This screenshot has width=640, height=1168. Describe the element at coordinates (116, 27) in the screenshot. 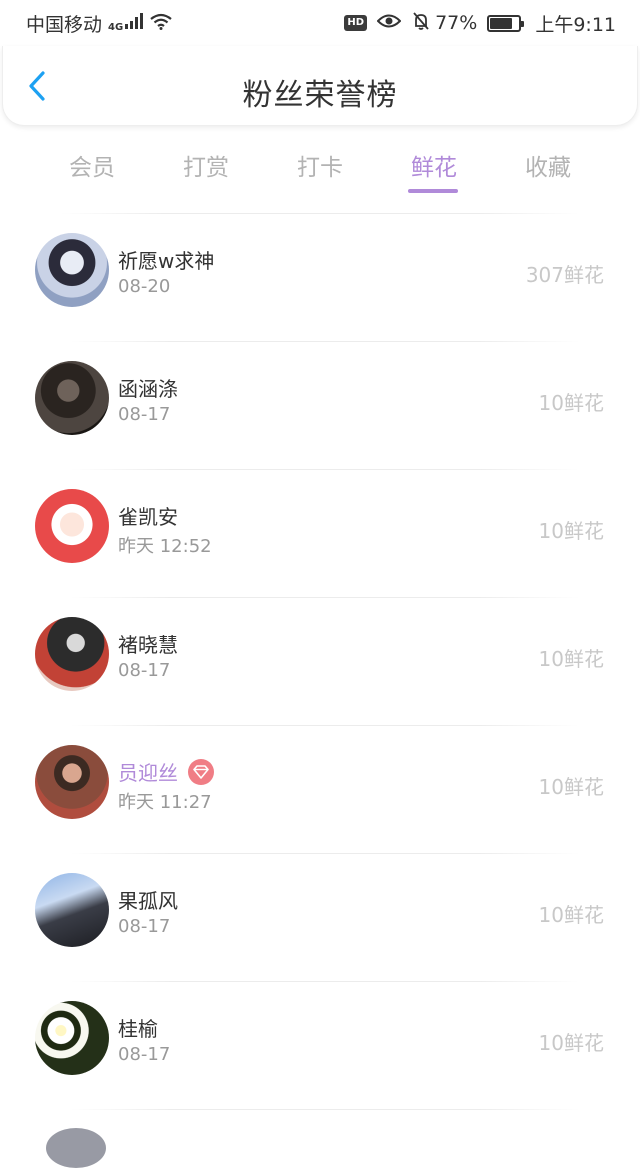

I see `network-type: 4G` at that location.